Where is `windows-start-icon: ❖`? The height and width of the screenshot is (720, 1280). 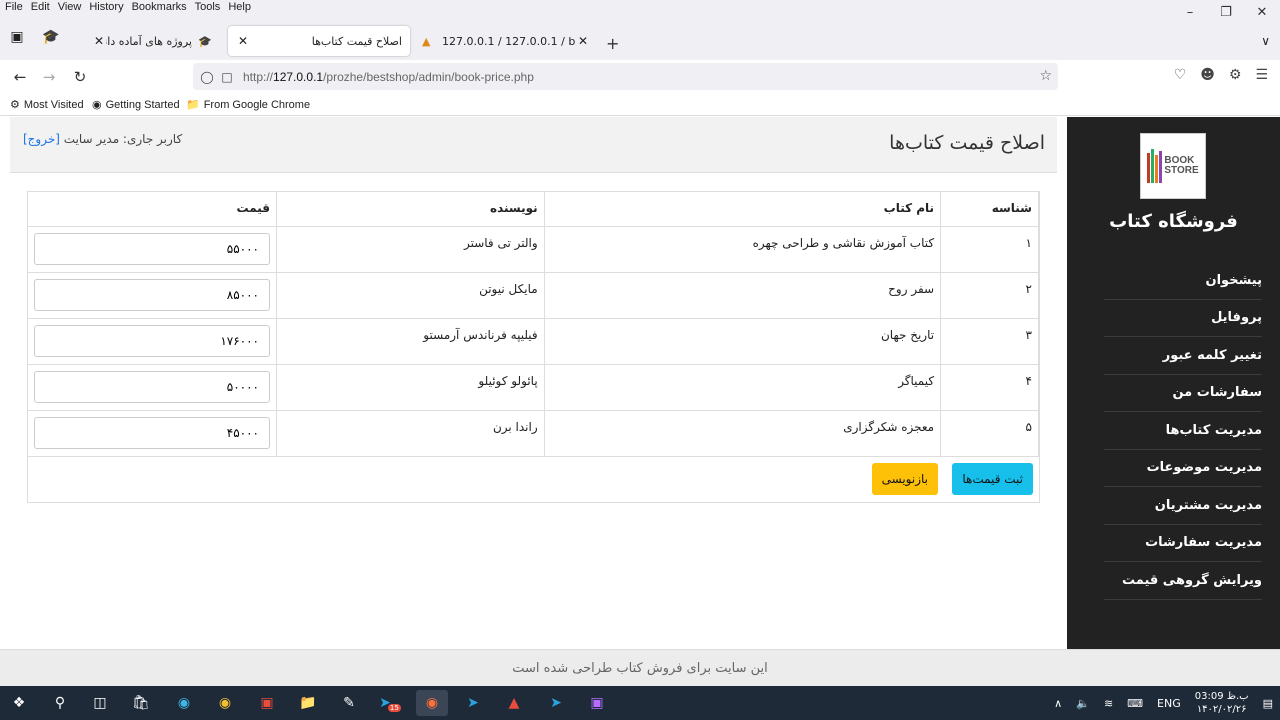 windows-start-icon: ❖ is located at coordinates (19, 703).